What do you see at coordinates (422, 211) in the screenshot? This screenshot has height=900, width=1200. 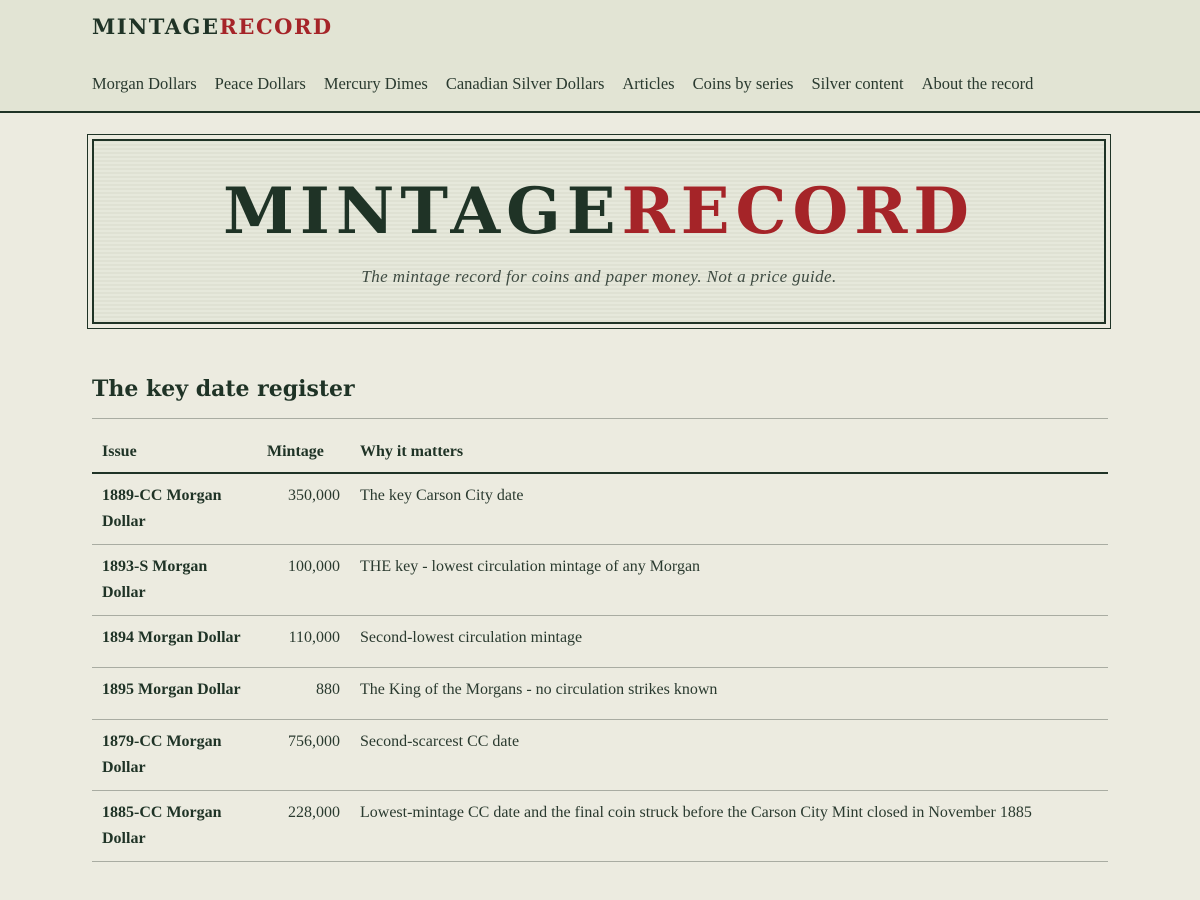 I see `hero-title-mintage: MINTAGE` at bounding box center [422, 211].